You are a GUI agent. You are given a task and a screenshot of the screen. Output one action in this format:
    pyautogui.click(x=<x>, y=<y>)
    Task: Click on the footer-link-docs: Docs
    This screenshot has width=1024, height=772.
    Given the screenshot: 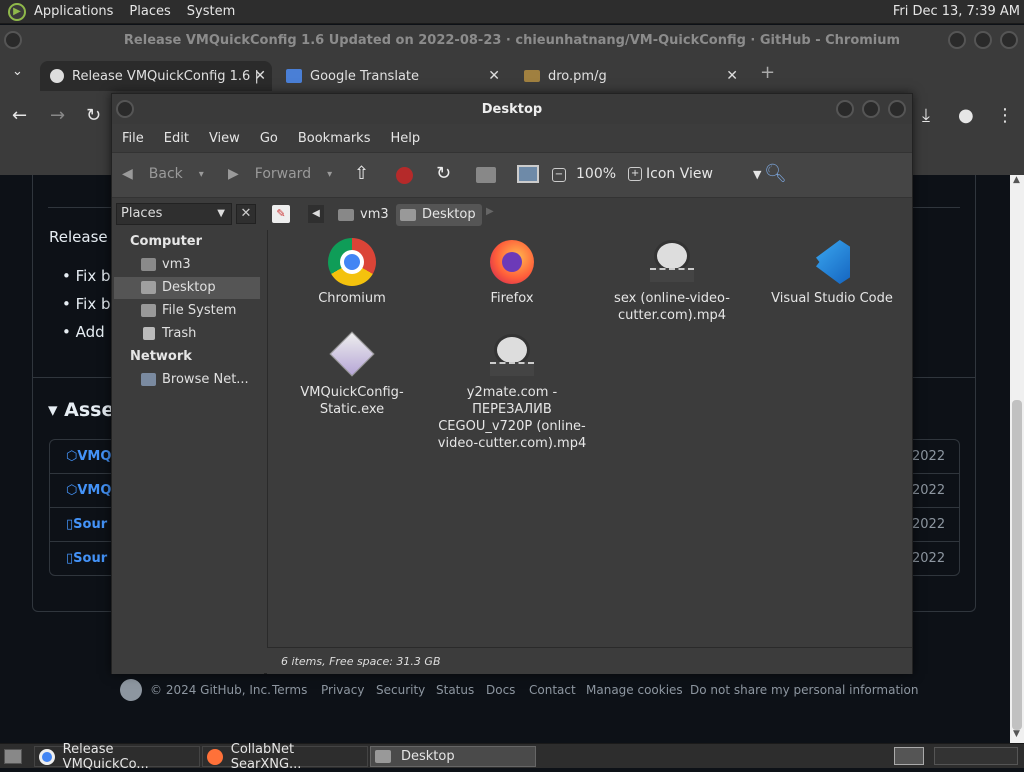 What is the action you would take?
    pyautogui.click(x=500, y=690)
    